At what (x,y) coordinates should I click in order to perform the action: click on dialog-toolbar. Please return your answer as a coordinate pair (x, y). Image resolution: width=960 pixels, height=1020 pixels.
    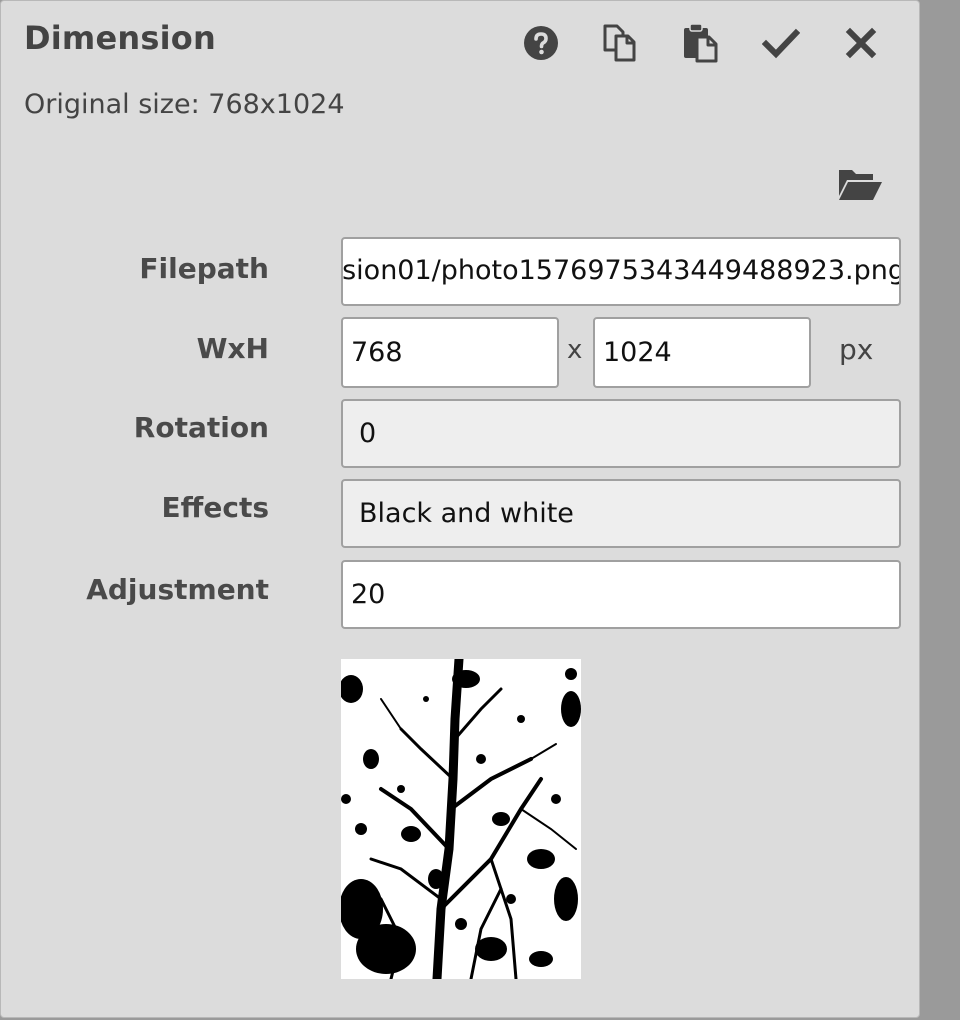
    Looking at the image, I should click on (701, 43).